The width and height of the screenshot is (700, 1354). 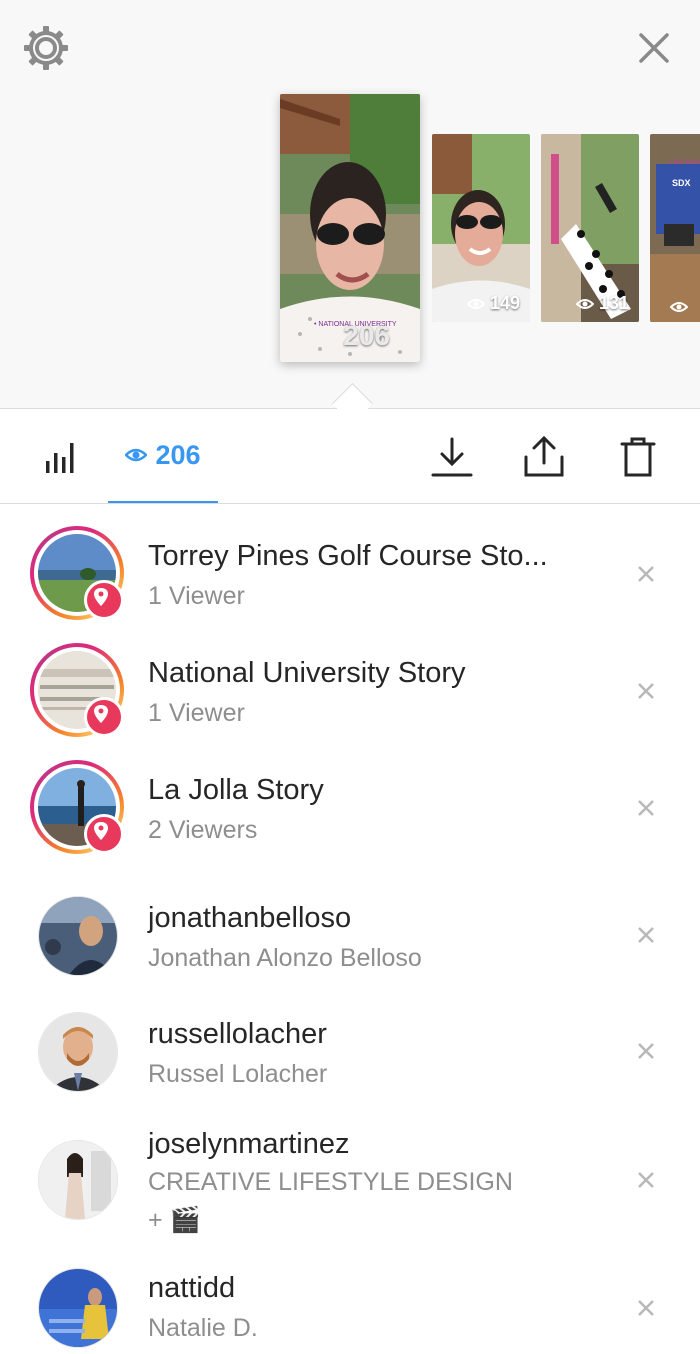 I want to click on viewer-username: russellolacher, so click(x=237, y=1034).